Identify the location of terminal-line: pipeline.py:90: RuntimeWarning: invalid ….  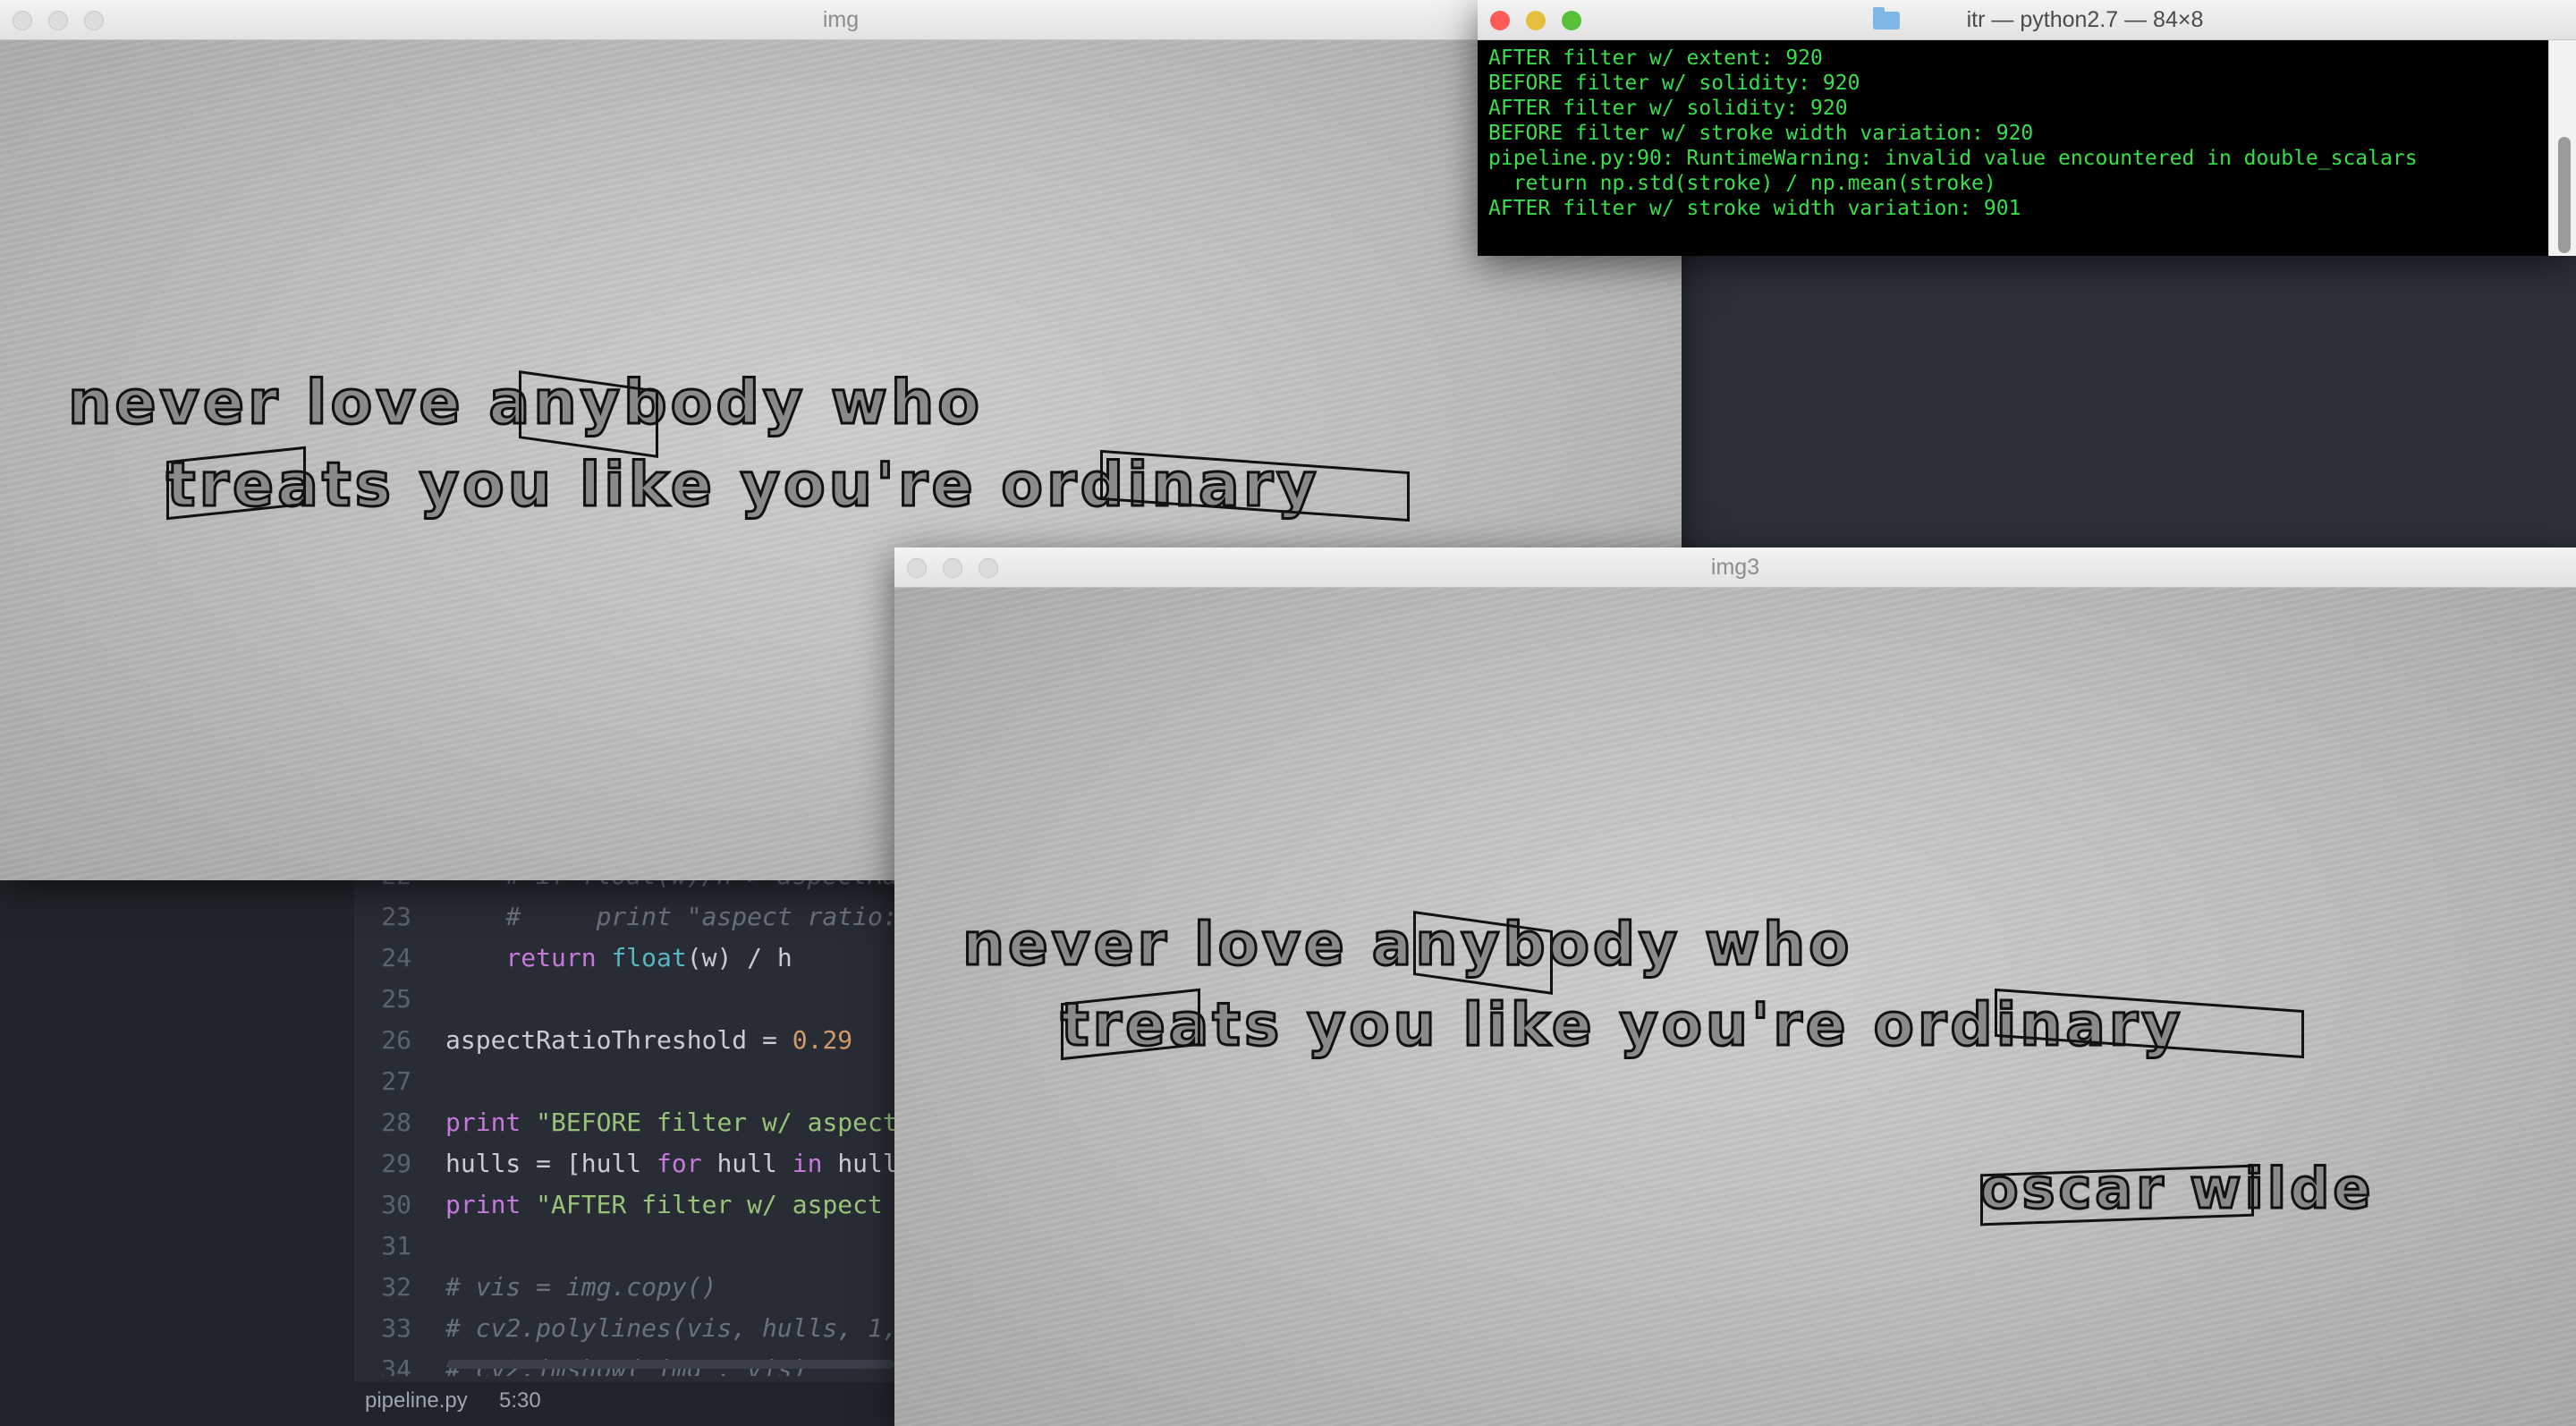
(1953, 159).